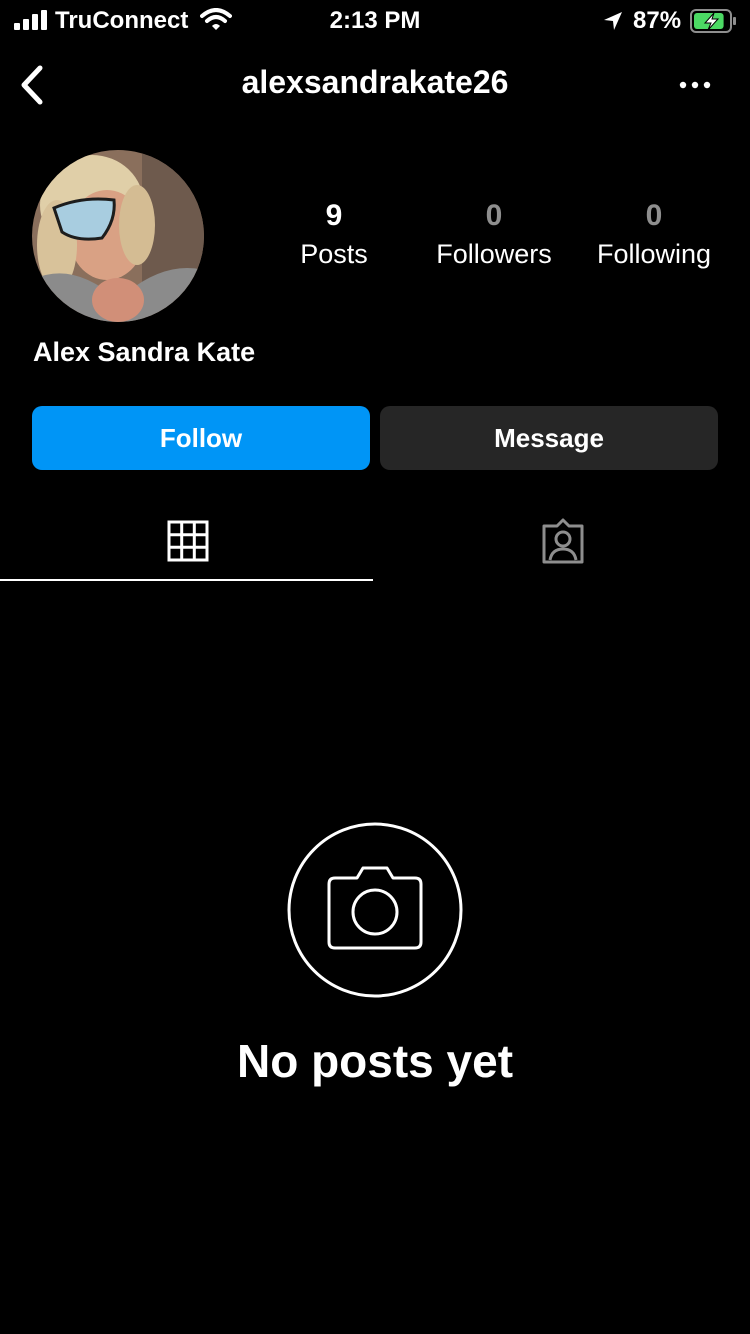 This screenshot has height=1334, width=750. Describe the element at coordinates (494, 254) in the screenshot. I see `followers-label: Followers` at that location.